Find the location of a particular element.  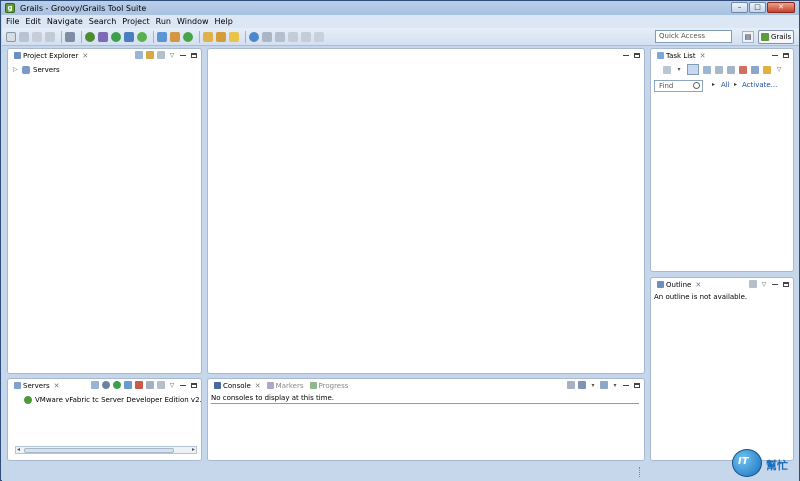

tab-outline: Outline ✕ is located at coordinates (679, 284).